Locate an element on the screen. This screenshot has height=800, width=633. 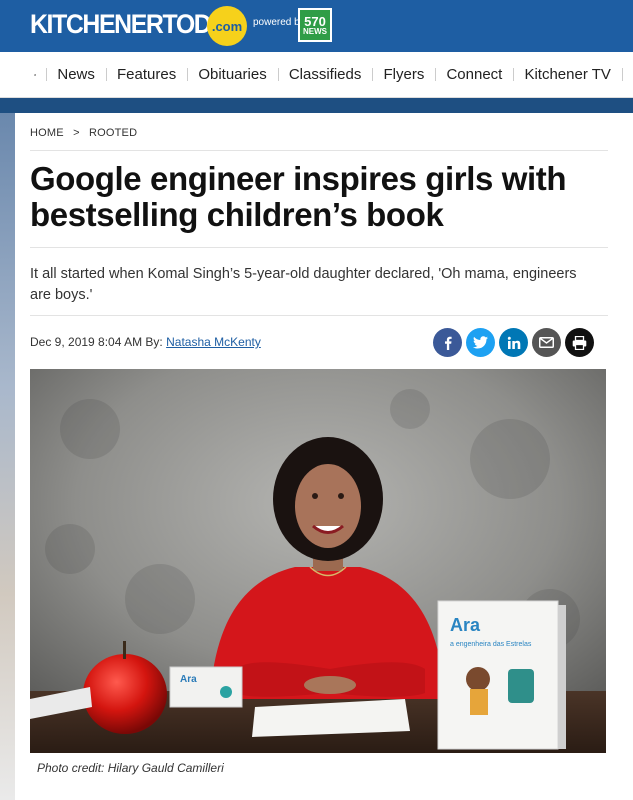
logo-com-badge: .com is located at coordinates (227, 26).